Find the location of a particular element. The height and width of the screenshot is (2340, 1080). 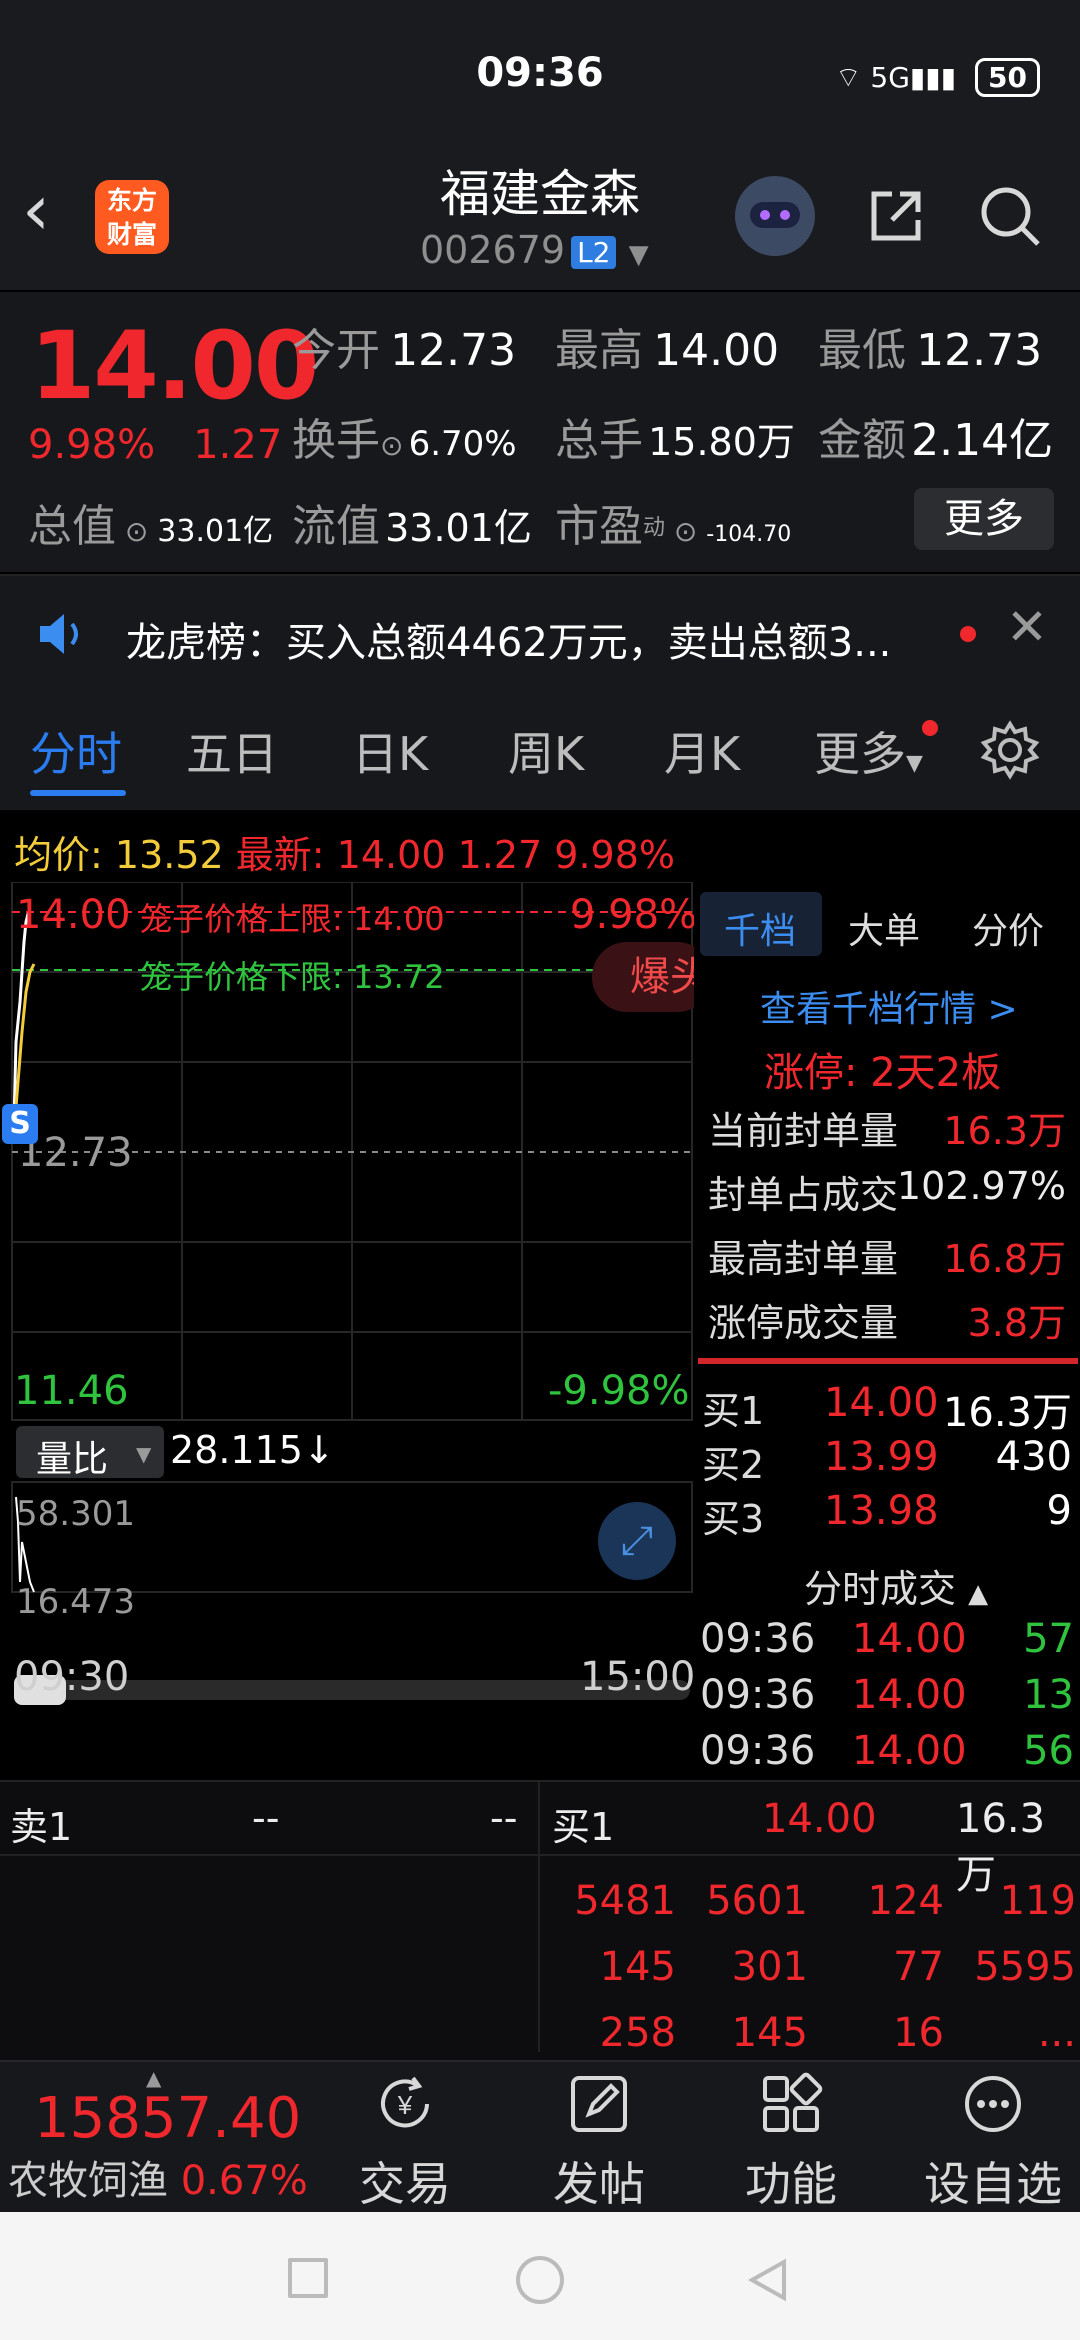

signal-icon: 5G▮▮▮ is located at coordinates (913, 77).